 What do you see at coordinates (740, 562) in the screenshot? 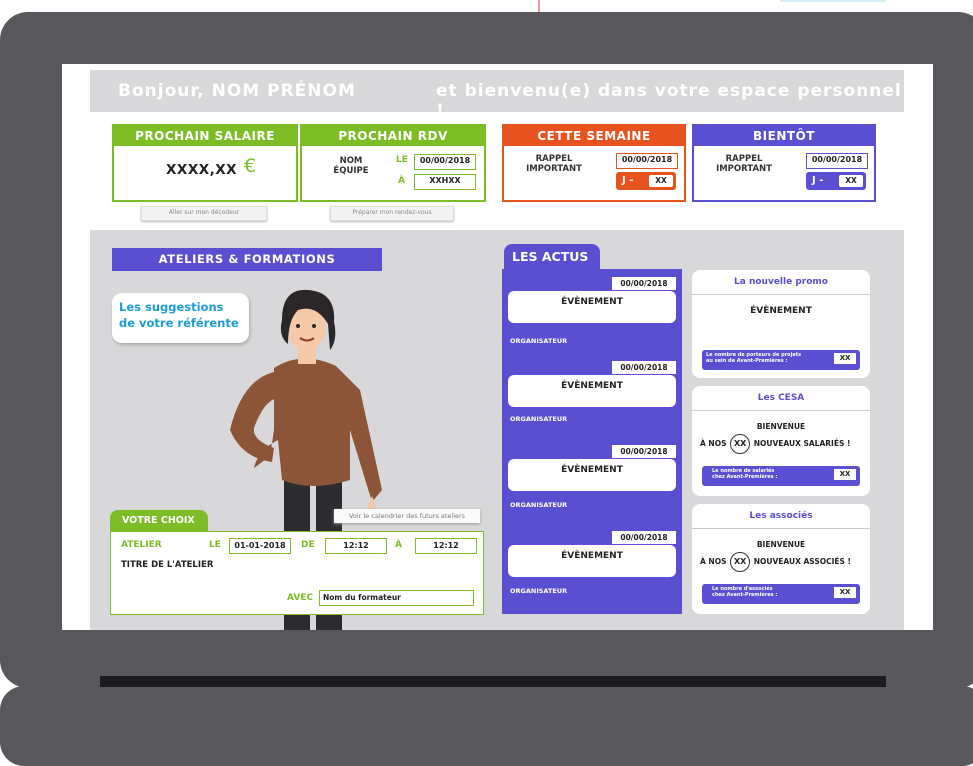
I see `associes-xx-circle: XX` at bounding box center [740, 562].